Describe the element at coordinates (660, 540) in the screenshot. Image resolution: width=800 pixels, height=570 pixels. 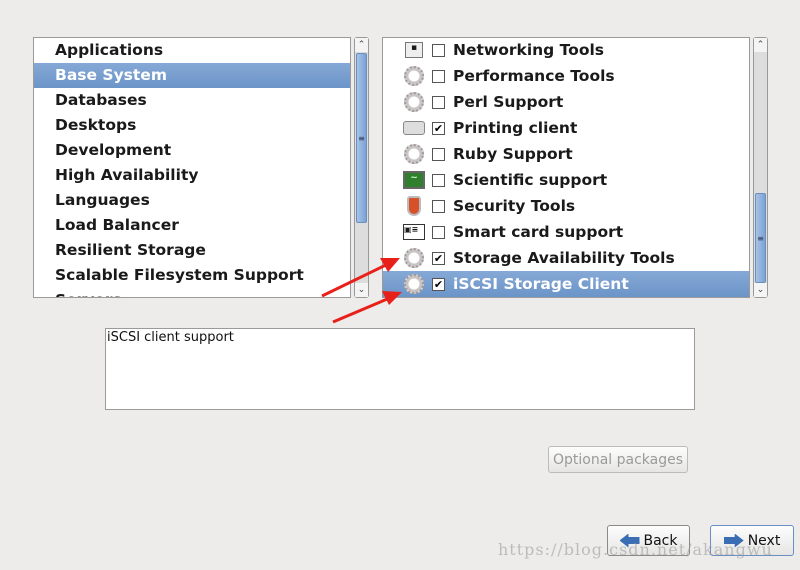
I see `back-label: Back` at that location.